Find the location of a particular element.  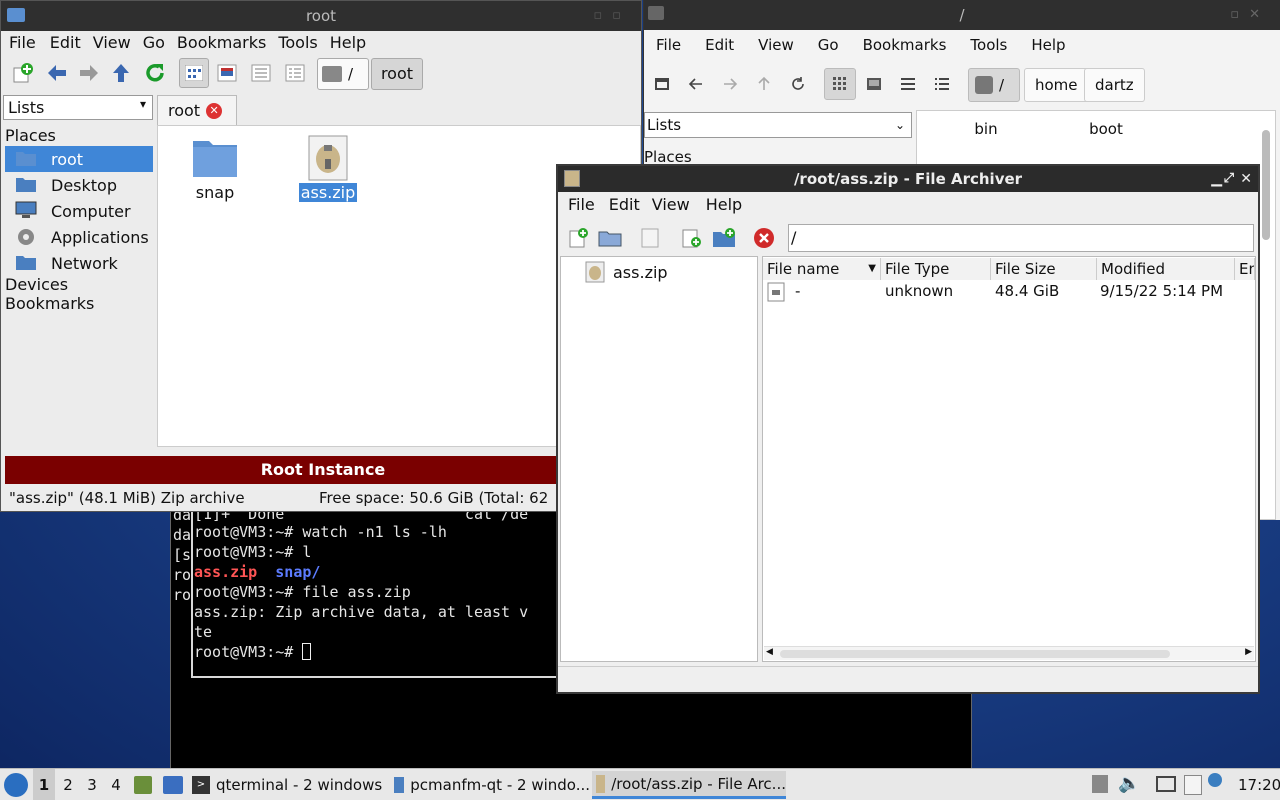

file-item-boot: boot is located at coordinates (1106, 129).